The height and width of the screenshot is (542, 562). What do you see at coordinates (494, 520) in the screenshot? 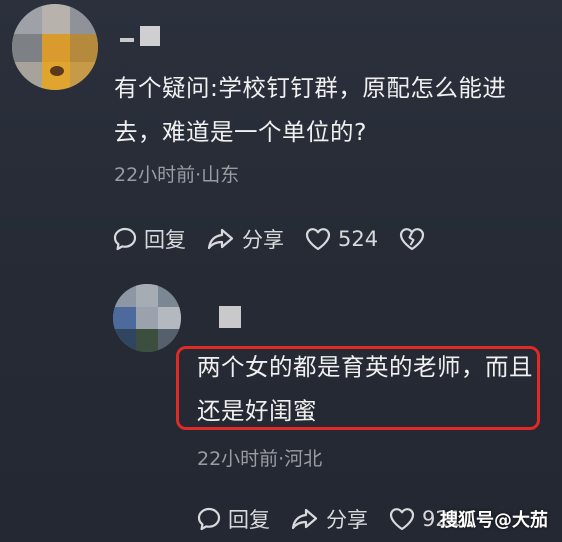
I see `watermark: 搜狐号@大茄` at bounding box center [494, 520].